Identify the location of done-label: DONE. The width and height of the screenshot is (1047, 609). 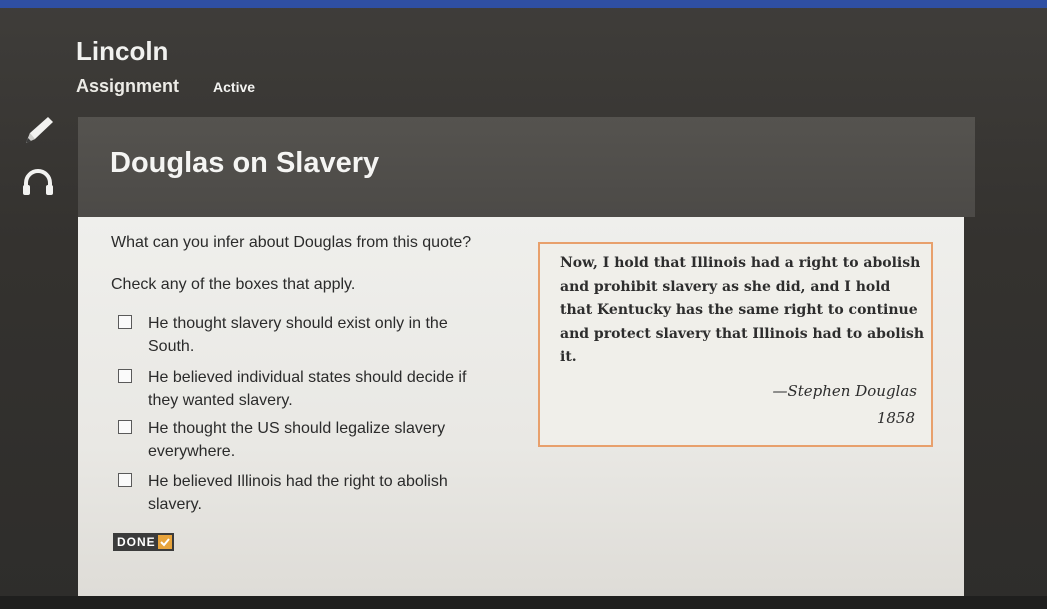
(136, 542).